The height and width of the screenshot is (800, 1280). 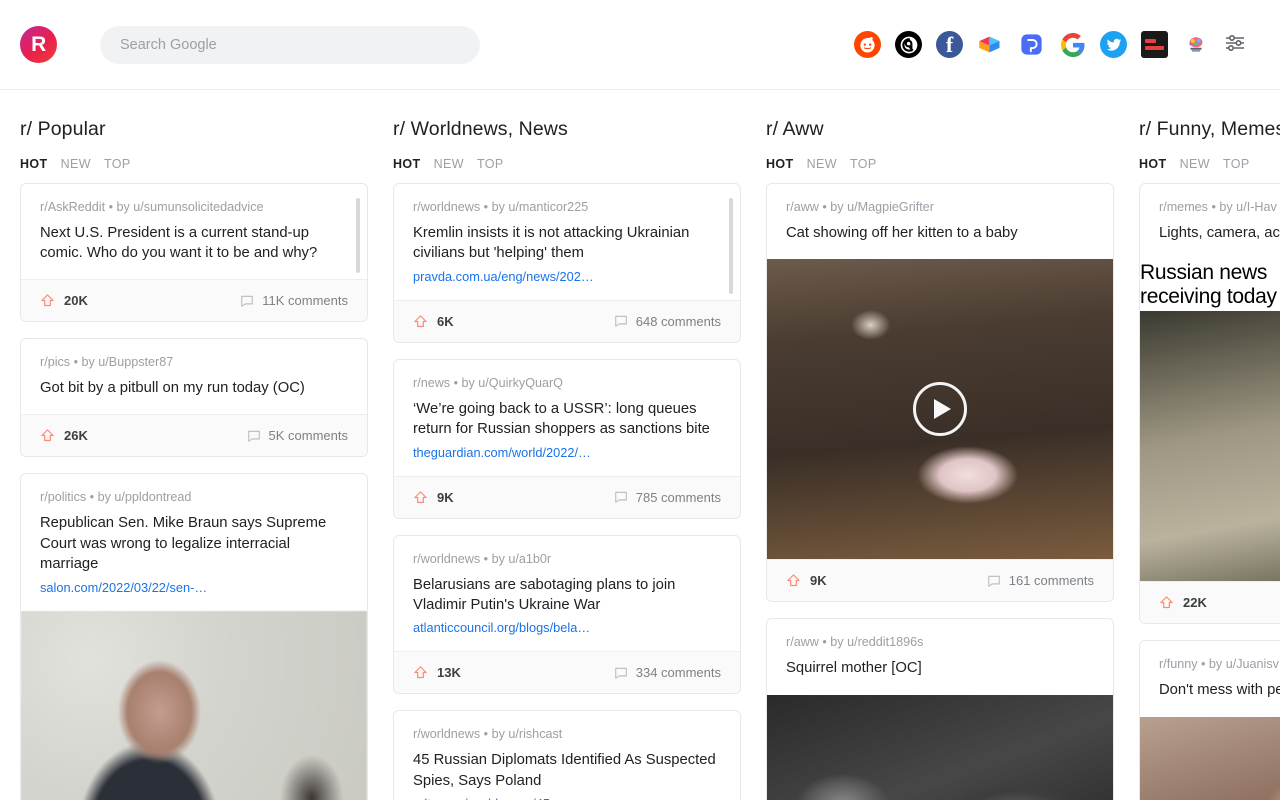 I want to click on search-container, so click(x=290, y=44).